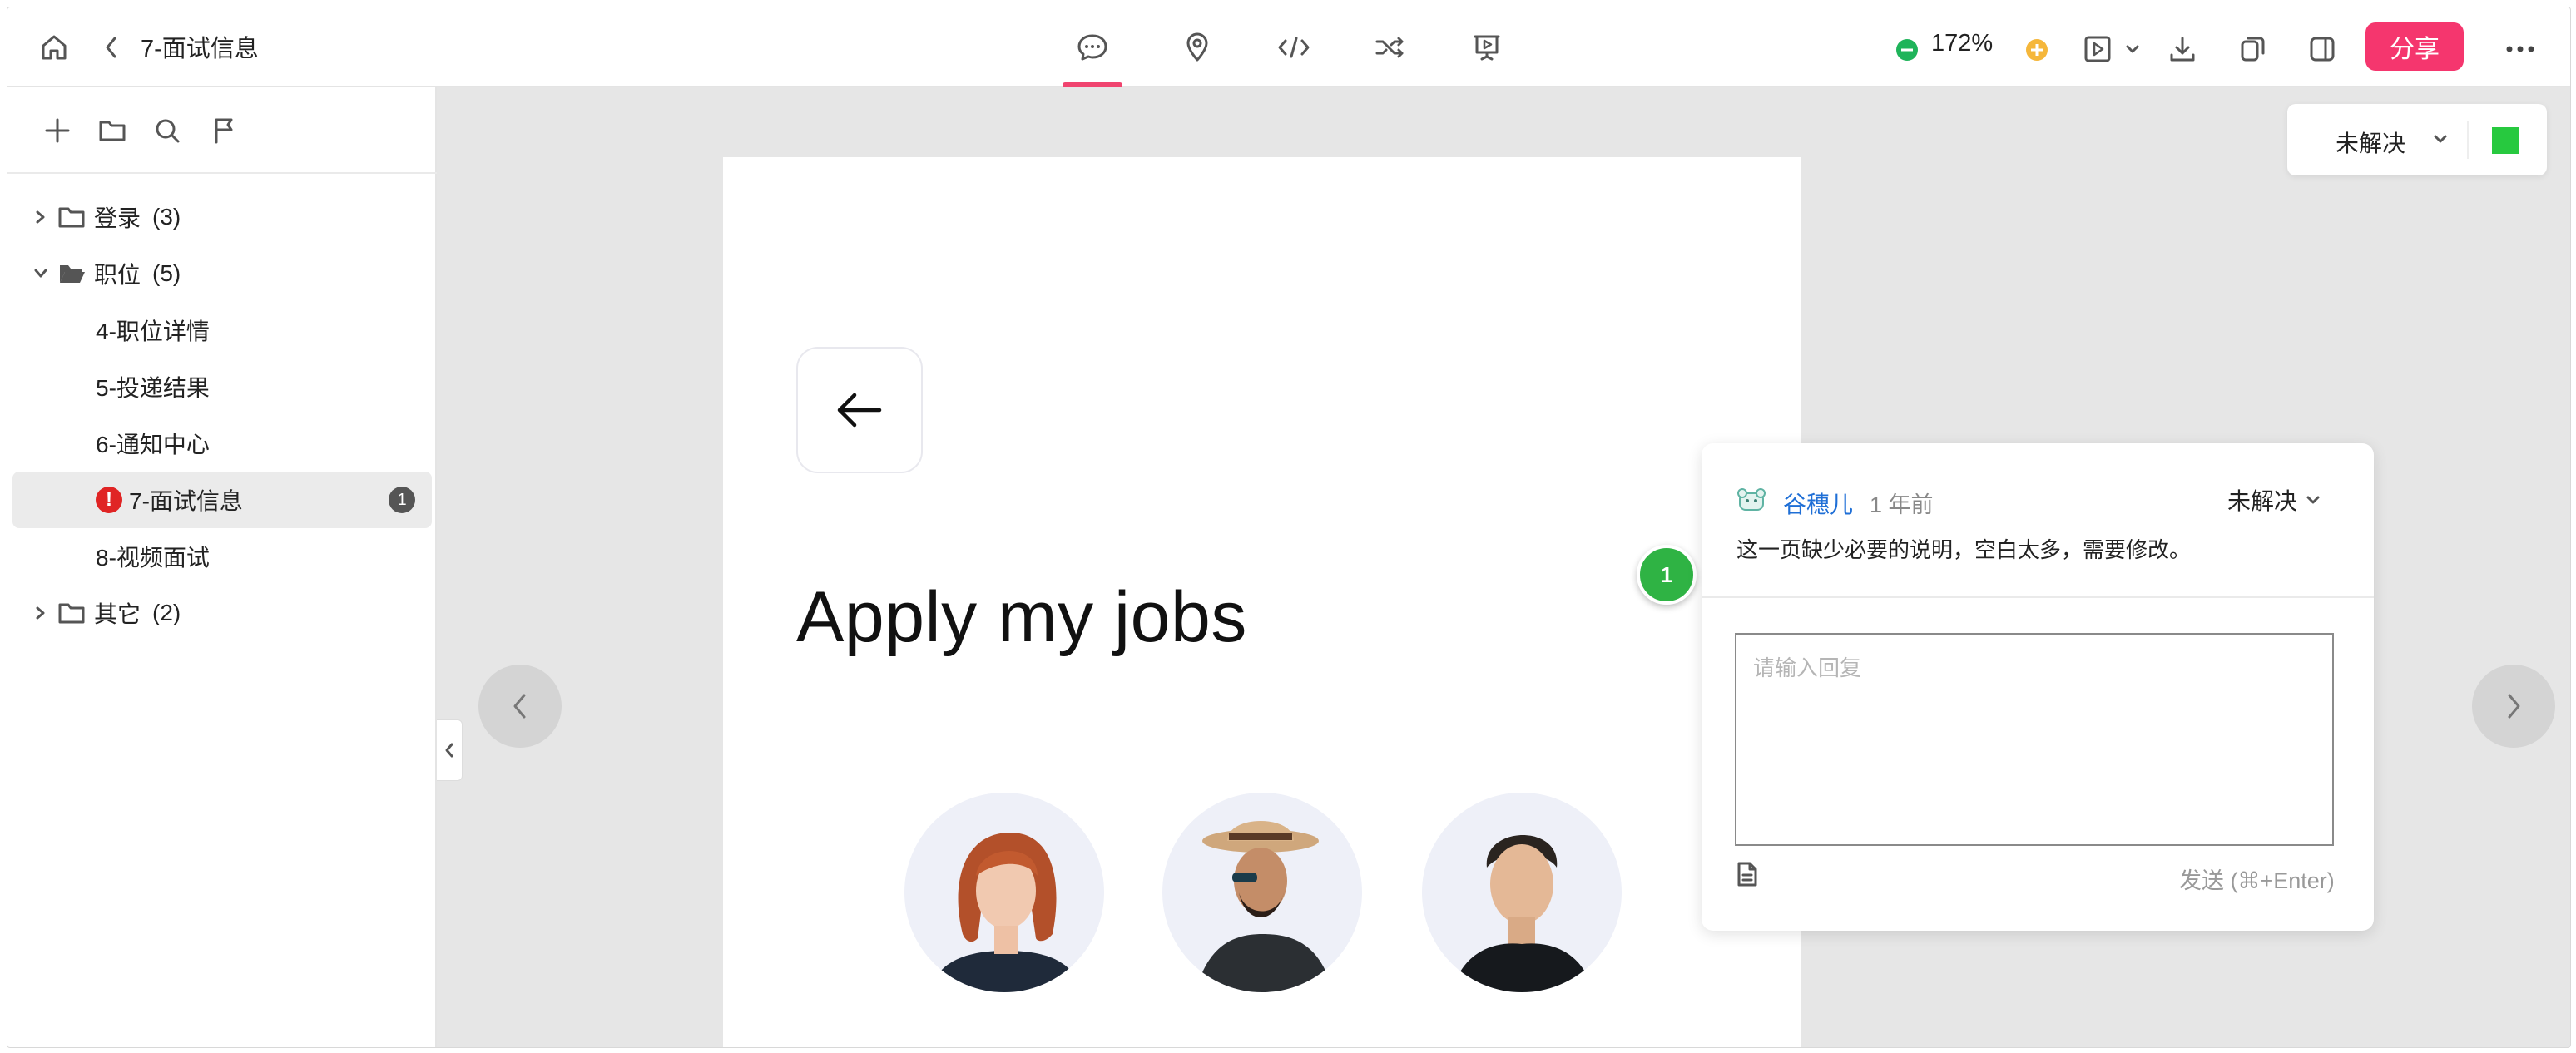  Describe the element at coordinates (166, 273) in the screenshot. I see `tree-count: (5)` at that location.